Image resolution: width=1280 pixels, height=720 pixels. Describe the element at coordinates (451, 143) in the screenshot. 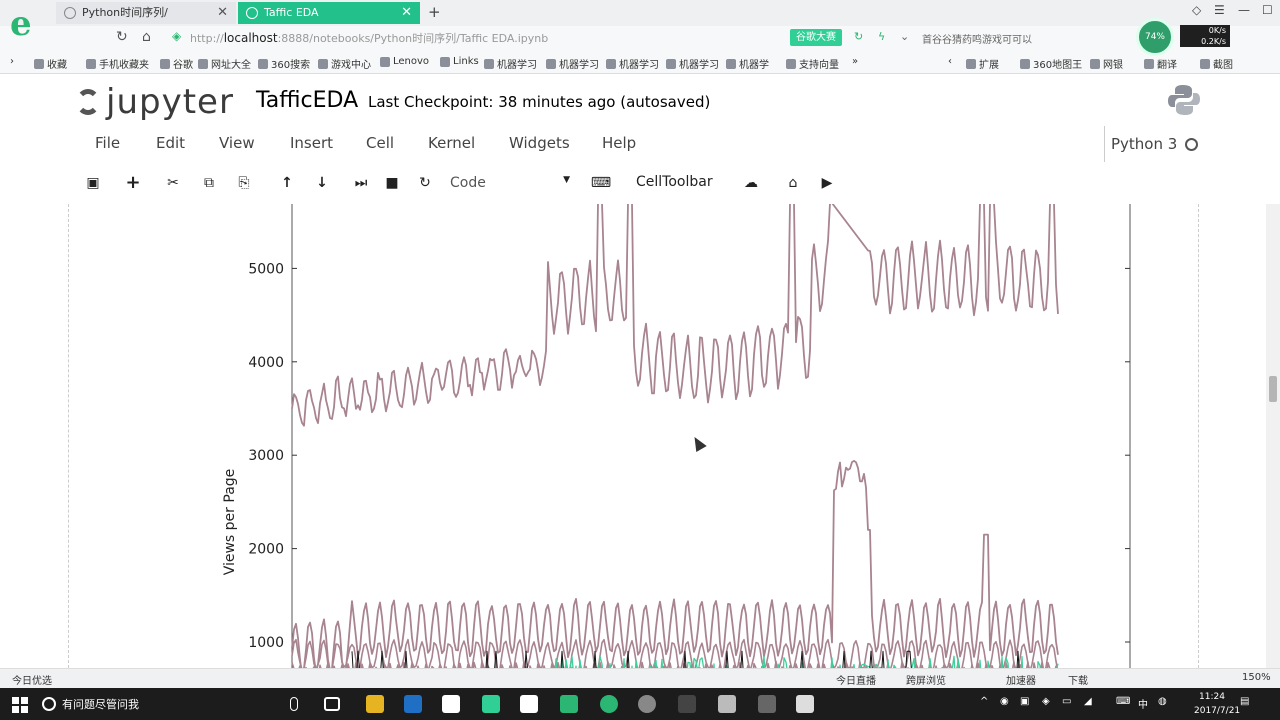

I see `menu-kernel: Kernel` at that location.